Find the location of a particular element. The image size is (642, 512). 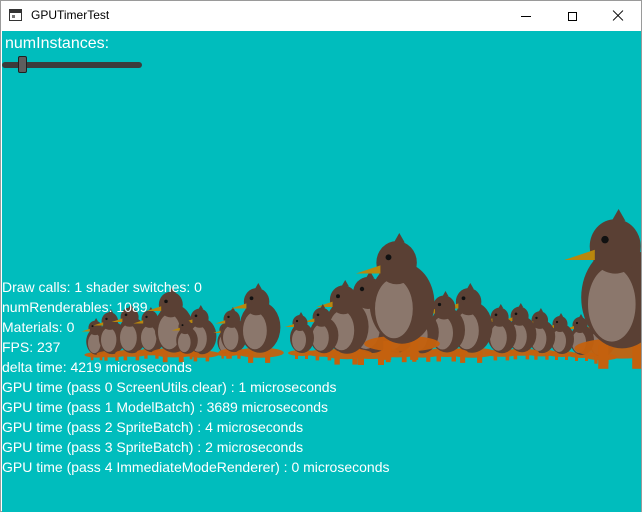

close-icon is located at coordinates (618, 16).